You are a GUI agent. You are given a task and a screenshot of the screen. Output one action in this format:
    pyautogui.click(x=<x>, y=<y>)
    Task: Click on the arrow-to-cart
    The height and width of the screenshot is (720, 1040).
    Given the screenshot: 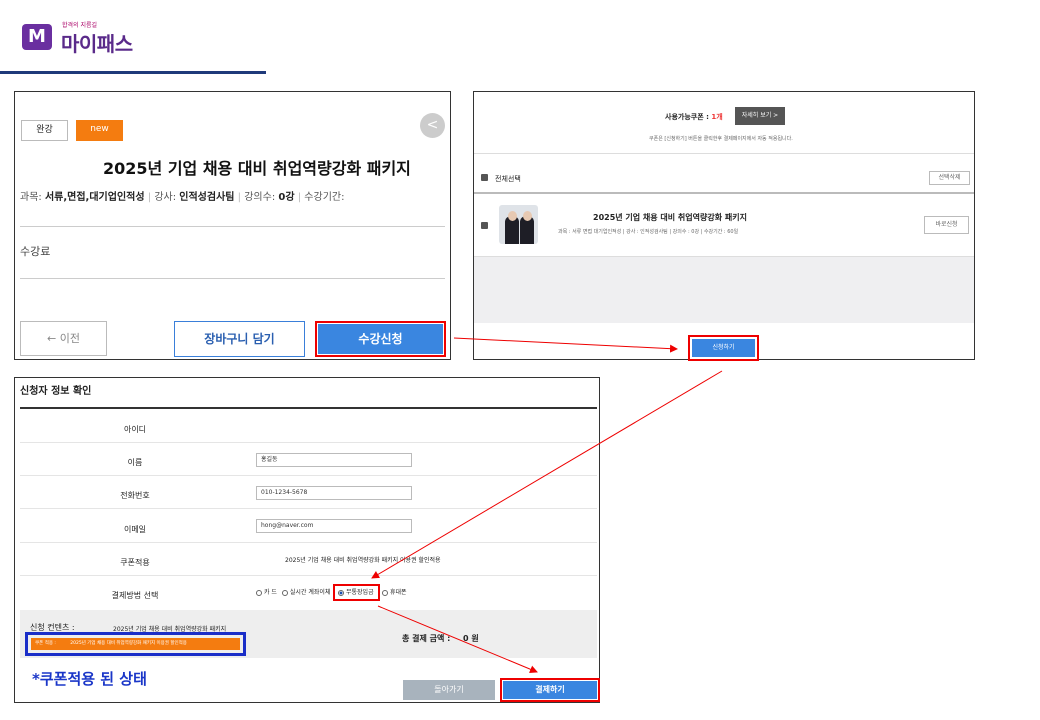 What is the action you would take?
    pyautogui.click(x=565, y=345)
    